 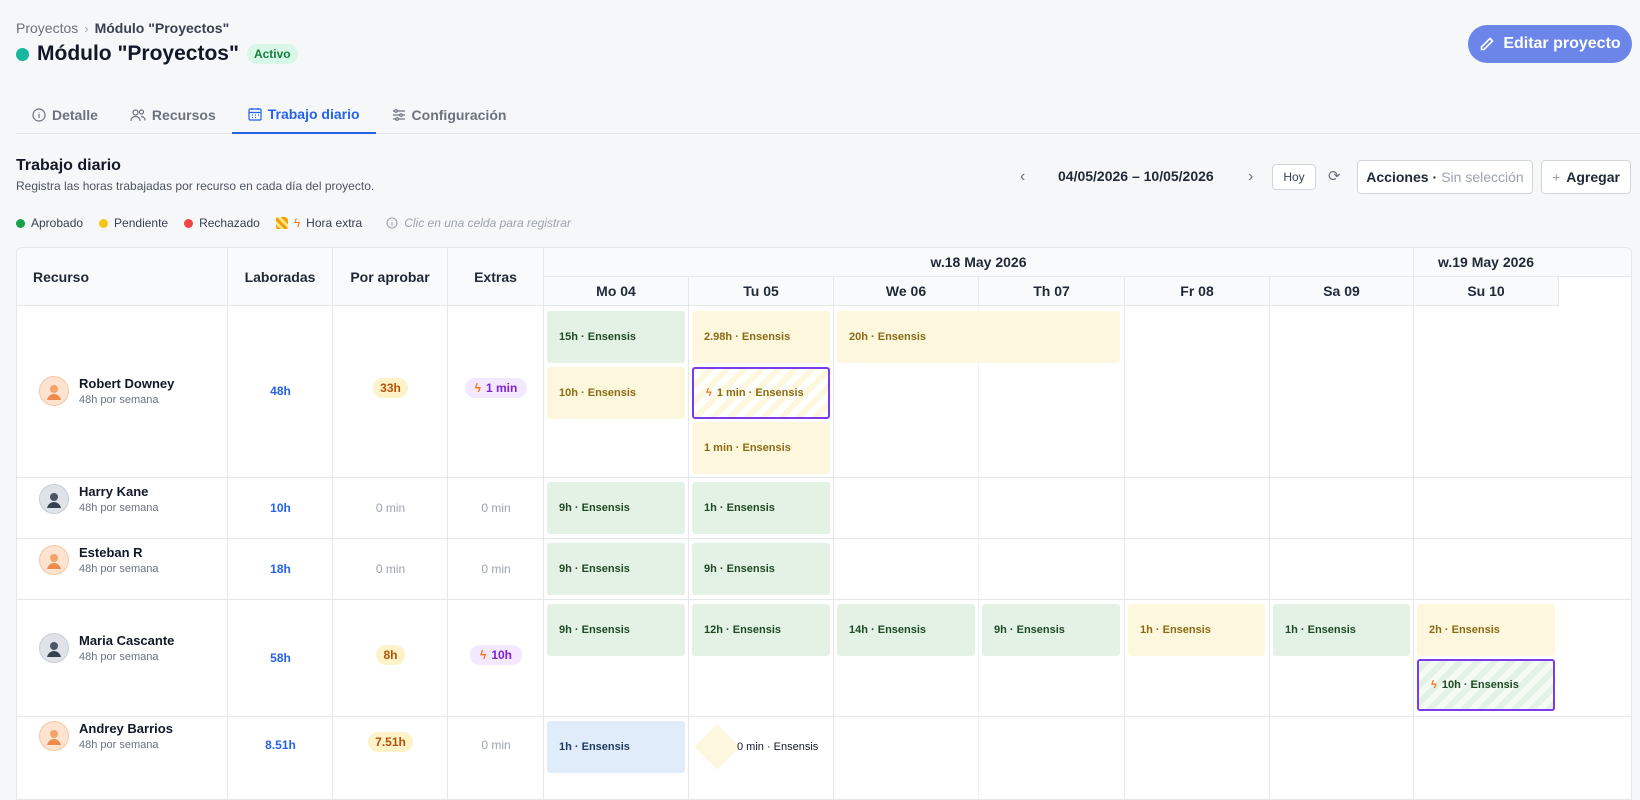 I want to click on entry-label: 10h · Ensensis, so click(x=1480, y=685).